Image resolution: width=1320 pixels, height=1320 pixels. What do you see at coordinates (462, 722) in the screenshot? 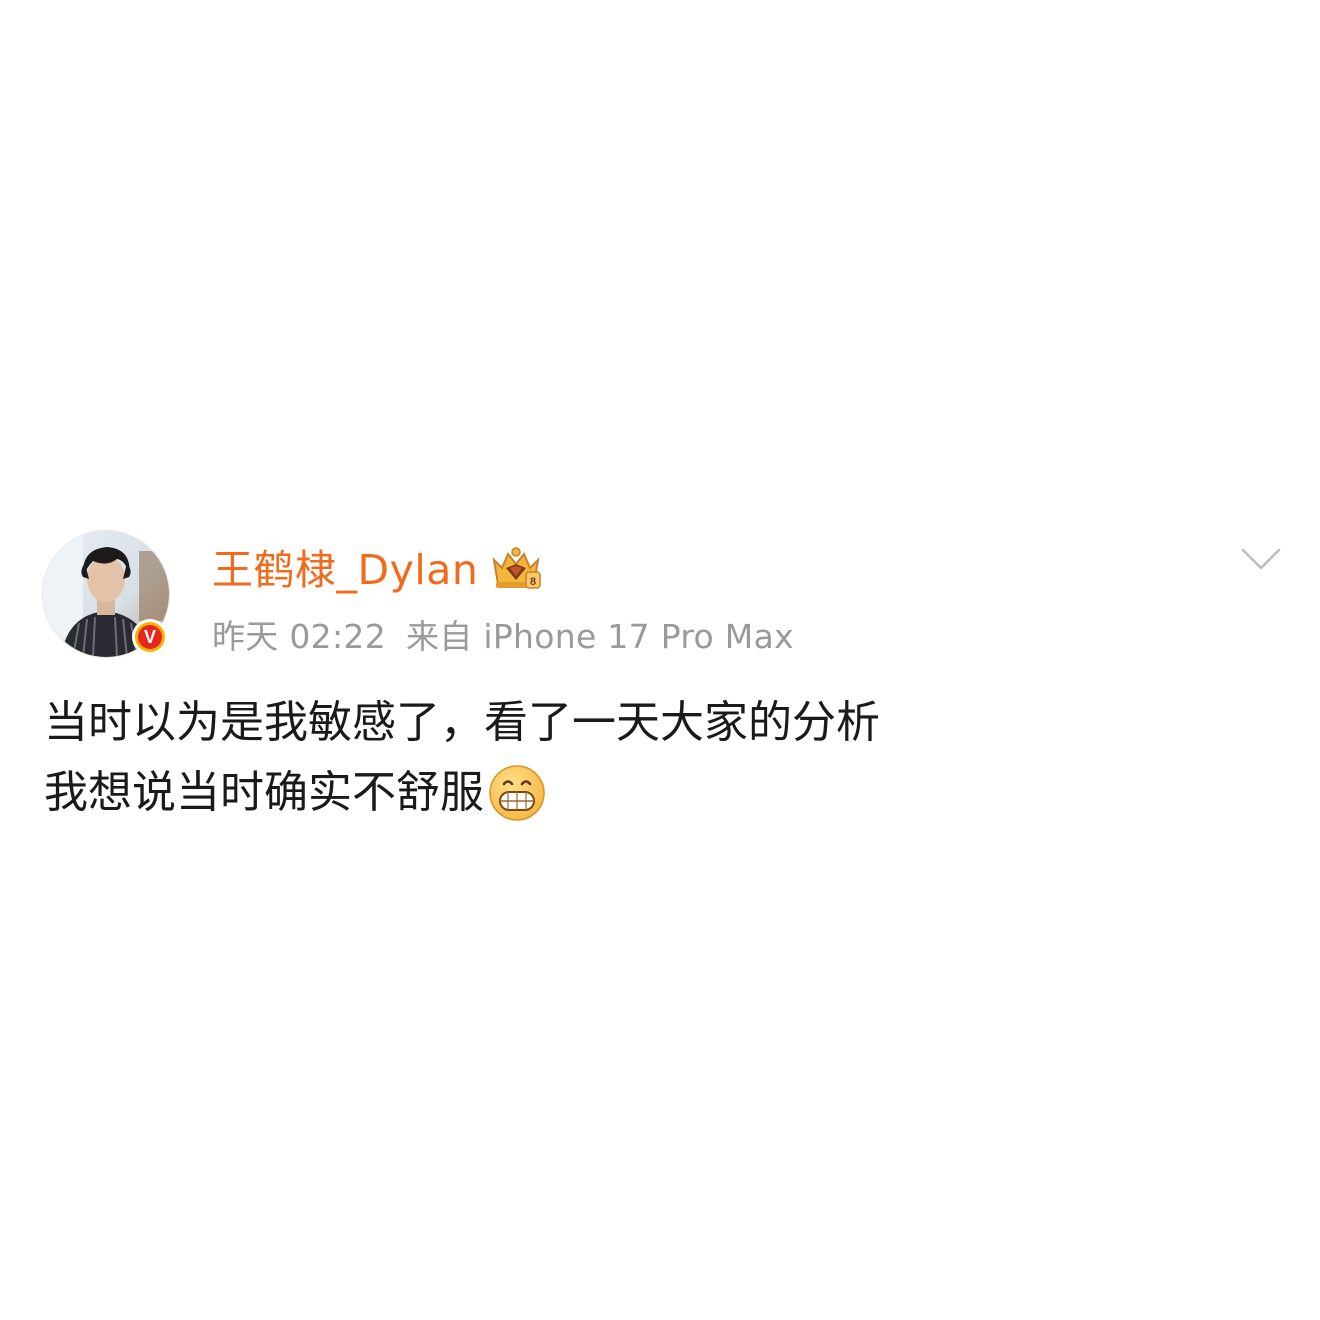
I see `post-content-line: 当时以为是我敏感了，看了一天大家的分析` at bounding box center [462, 722].